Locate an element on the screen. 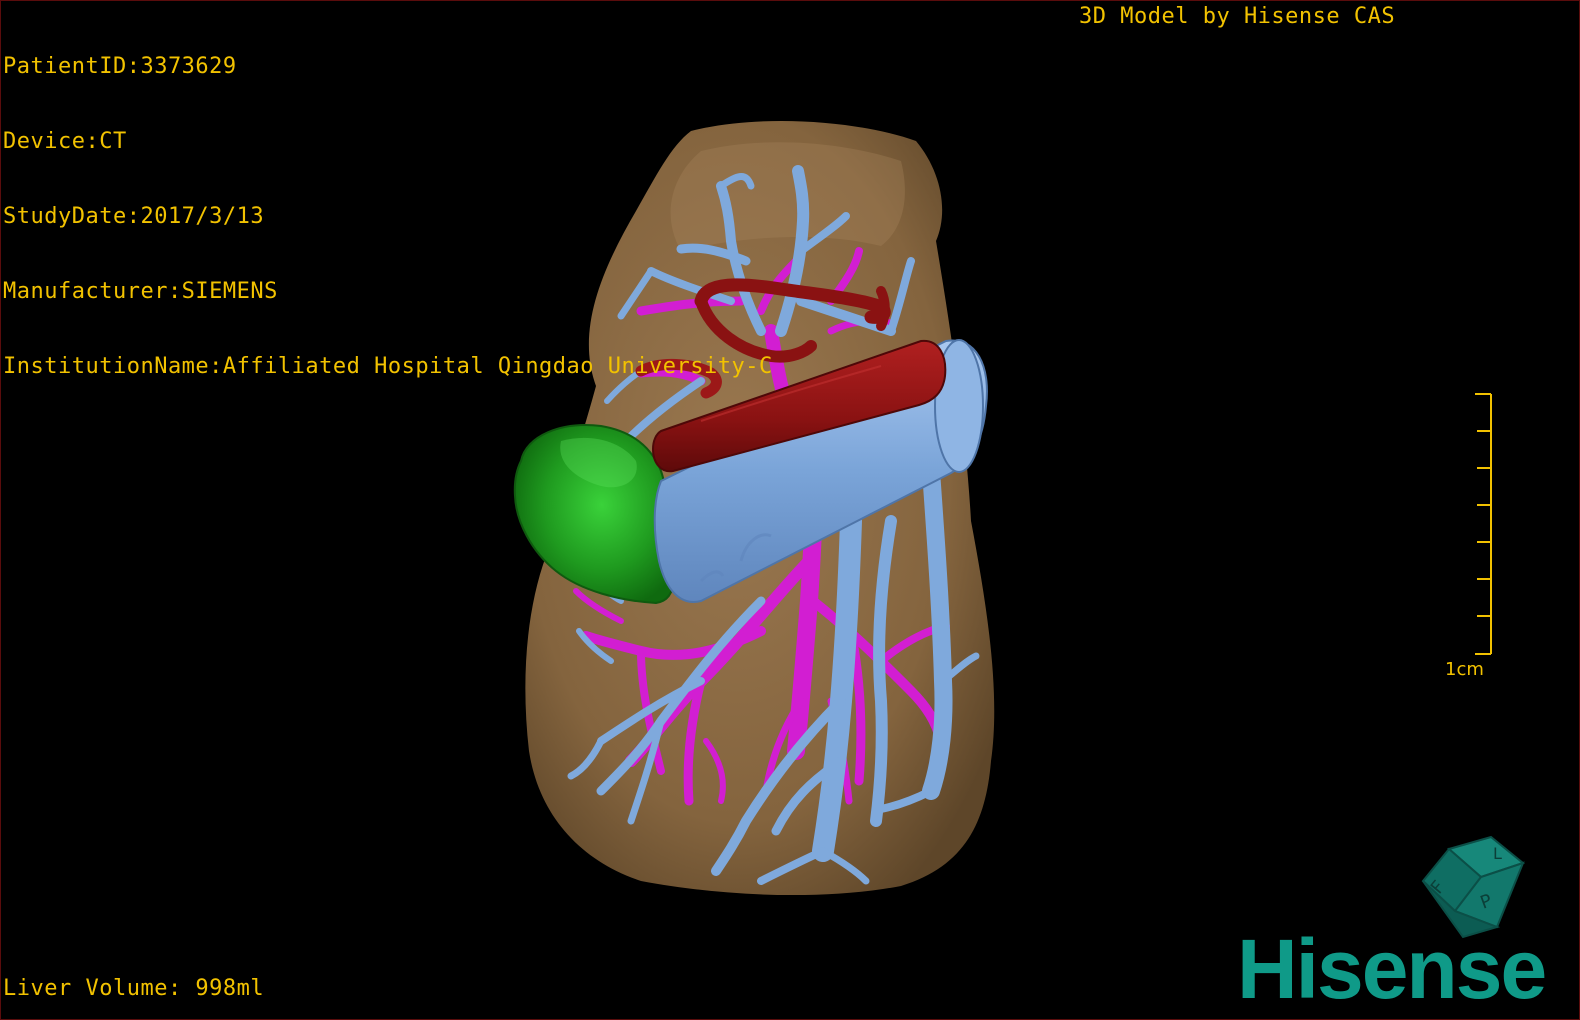 The height and width of the screenshot is (1020, 1580). device-text: Device:CT is located at coordinates (65, 141).